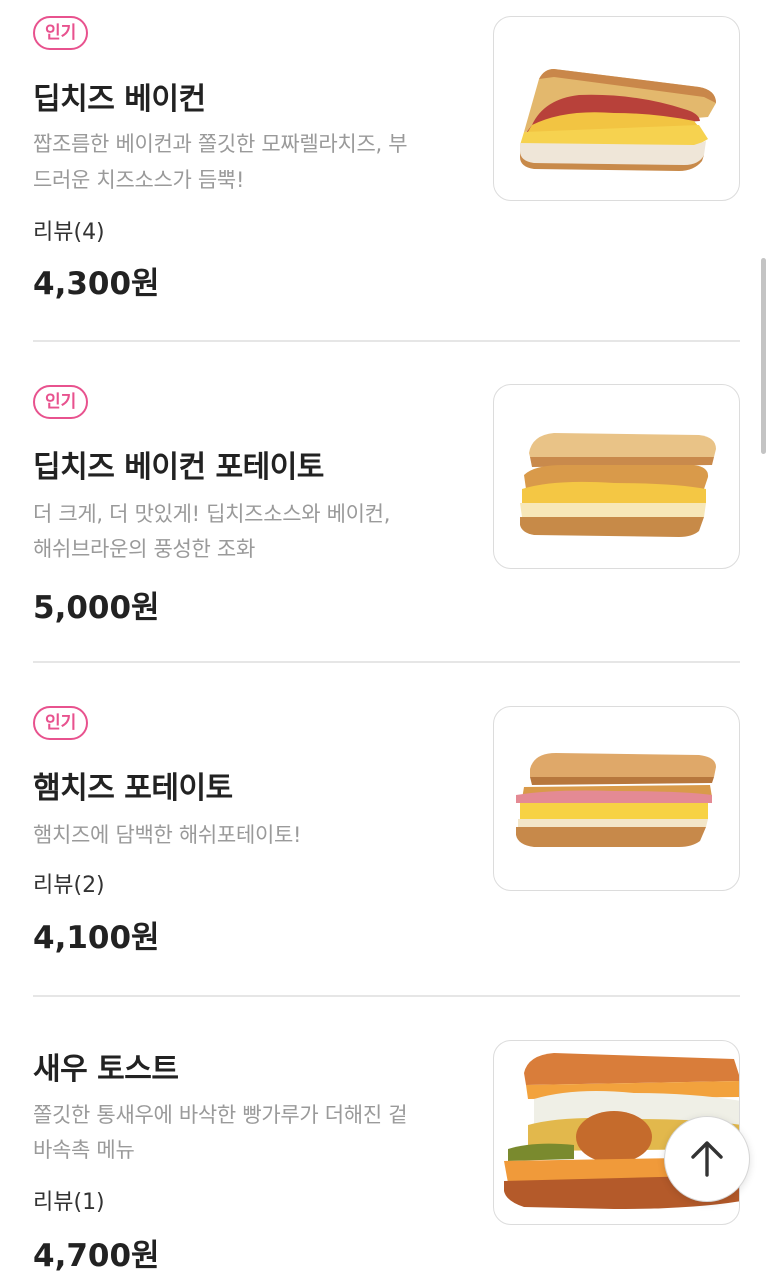  I want to click on scrollbar, so click(763, 356).